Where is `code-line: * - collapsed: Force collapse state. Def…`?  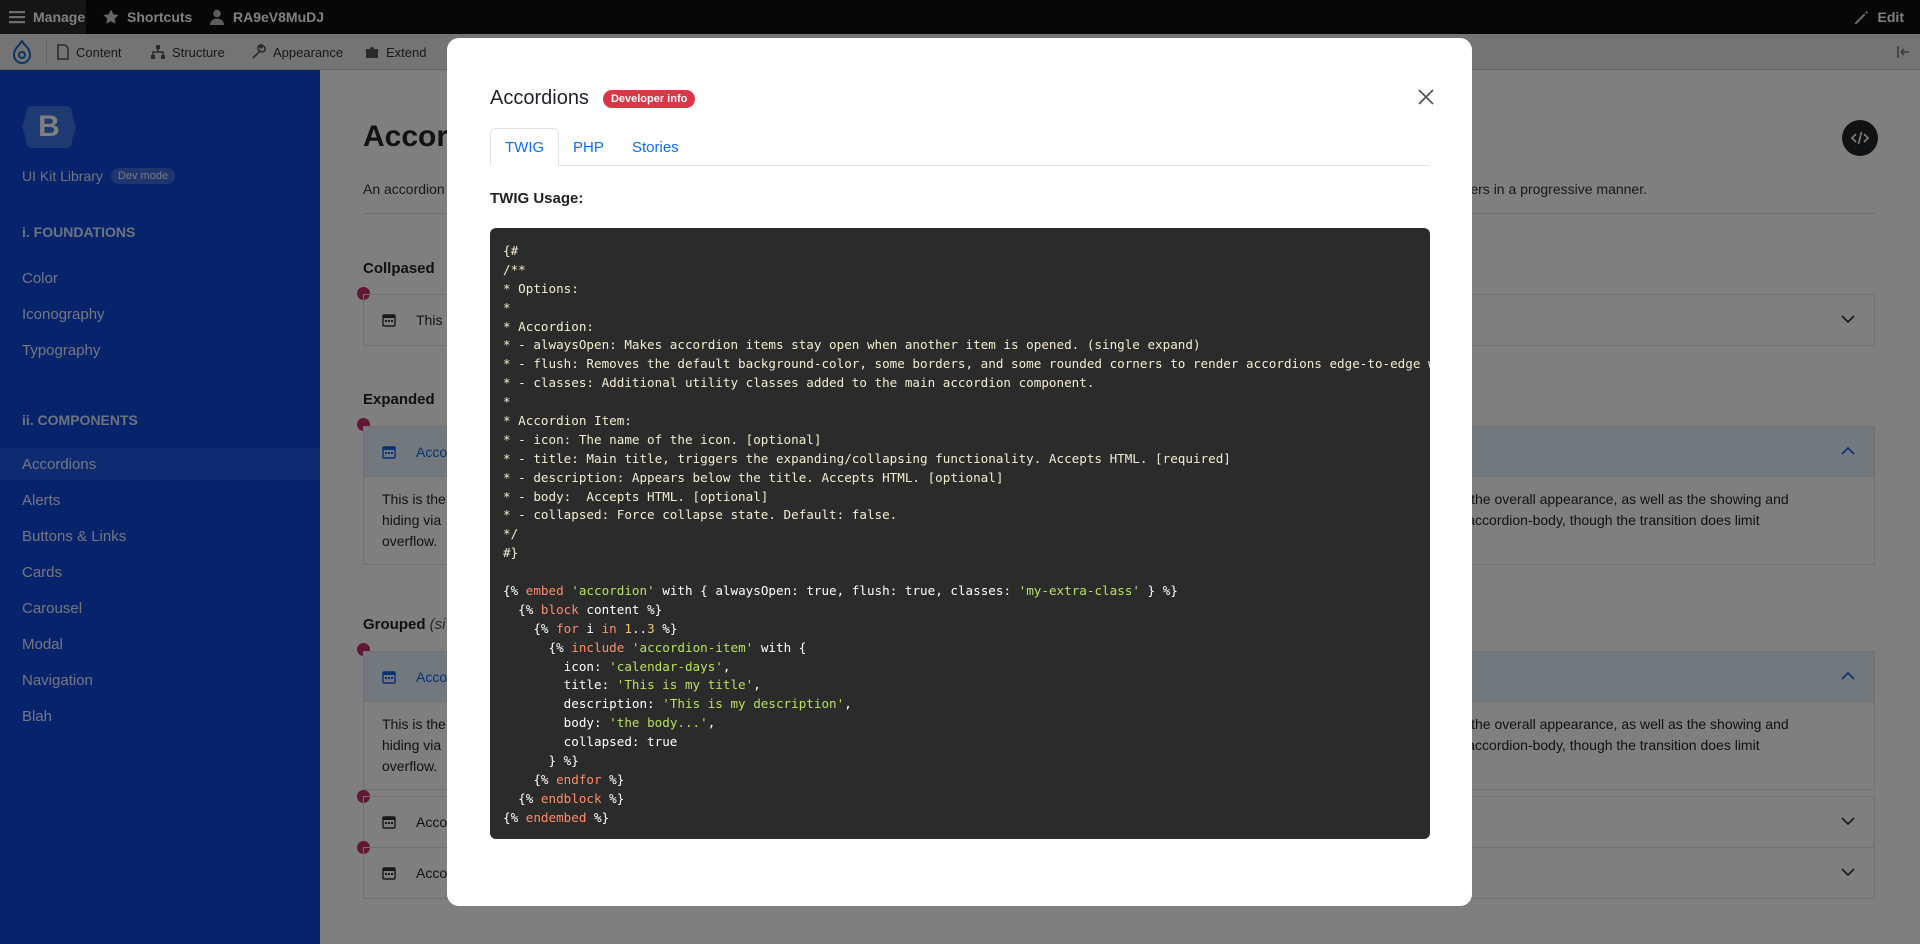 code-line: * - collapsed: Force collapse state. Def… is located at coordinates (700, 515).